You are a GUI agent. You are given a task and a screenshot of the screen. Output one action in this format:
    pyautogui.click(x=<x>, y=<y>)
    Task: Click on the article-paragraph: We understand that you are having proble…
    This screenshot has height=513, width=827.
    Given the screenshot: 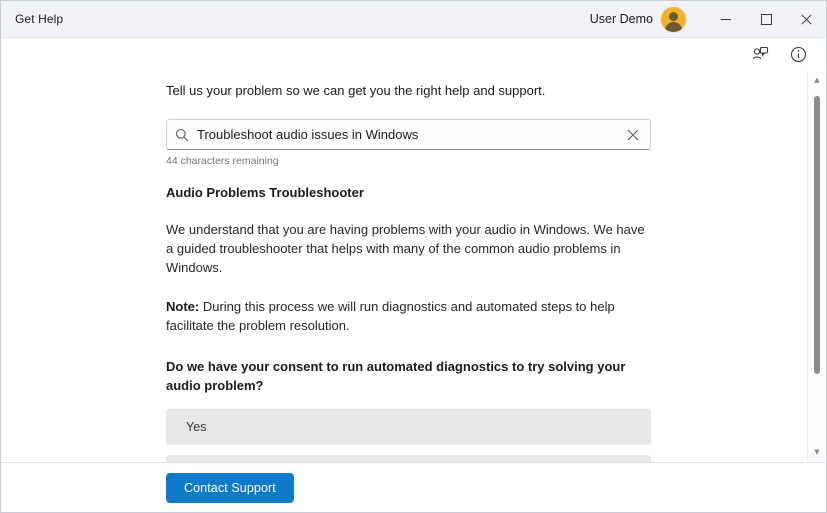 What is the action you would take?
    pyautogui.click(x=405, y=248)
    